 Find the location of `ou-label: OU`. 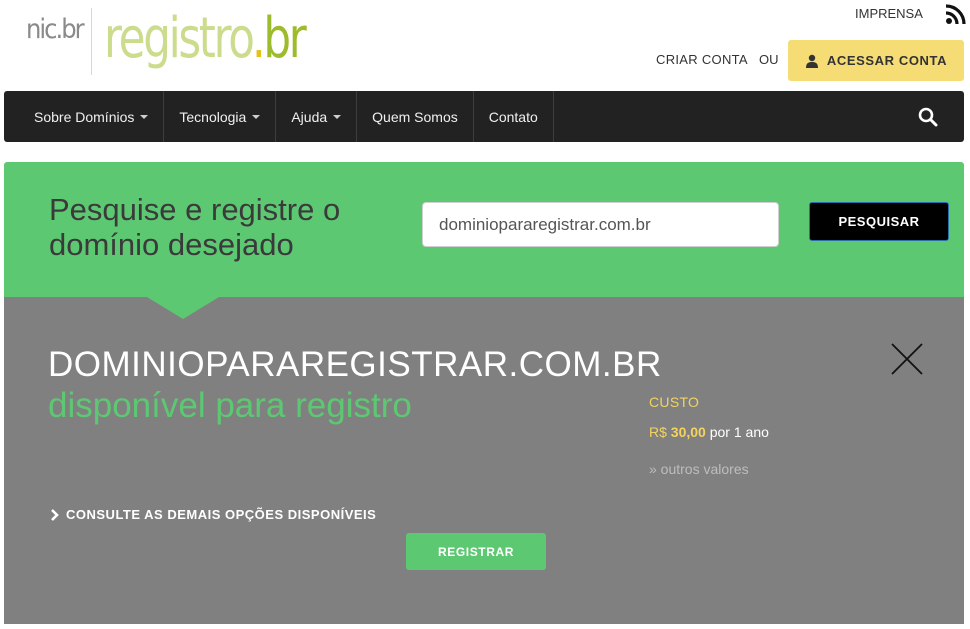

ou-label: OU is located at coordinates (769, 59).